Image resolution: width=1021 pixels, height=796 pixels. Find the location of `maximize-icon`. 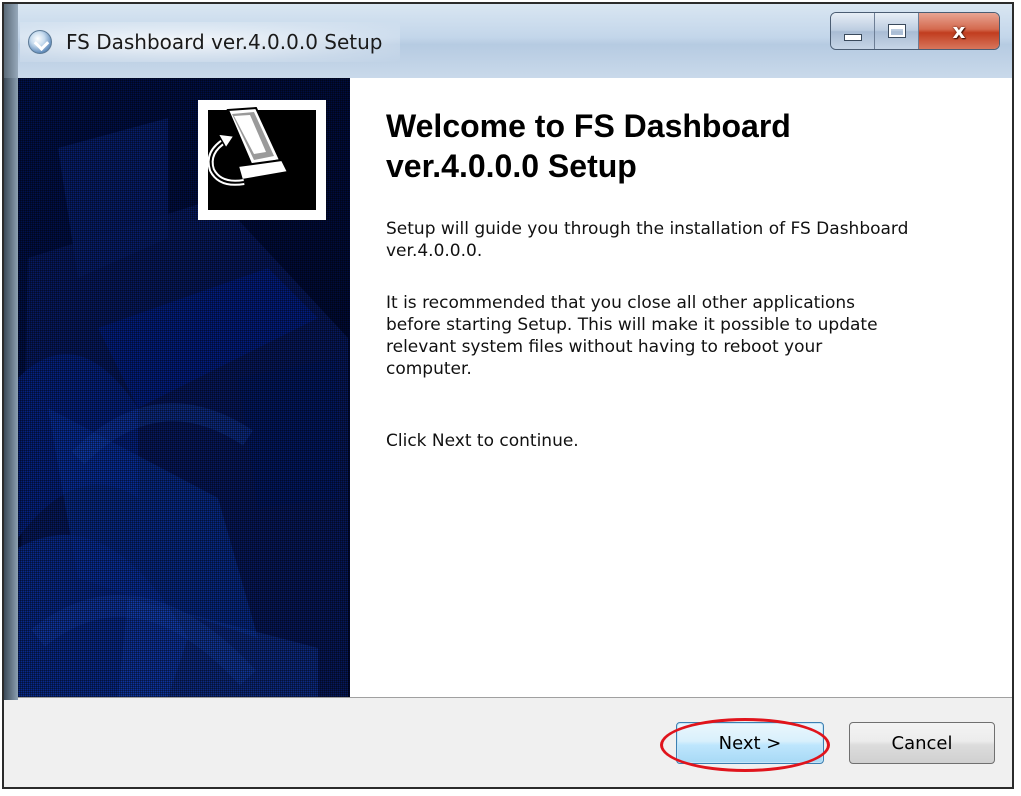

maximize-icon is located at coordinates (896, 31).